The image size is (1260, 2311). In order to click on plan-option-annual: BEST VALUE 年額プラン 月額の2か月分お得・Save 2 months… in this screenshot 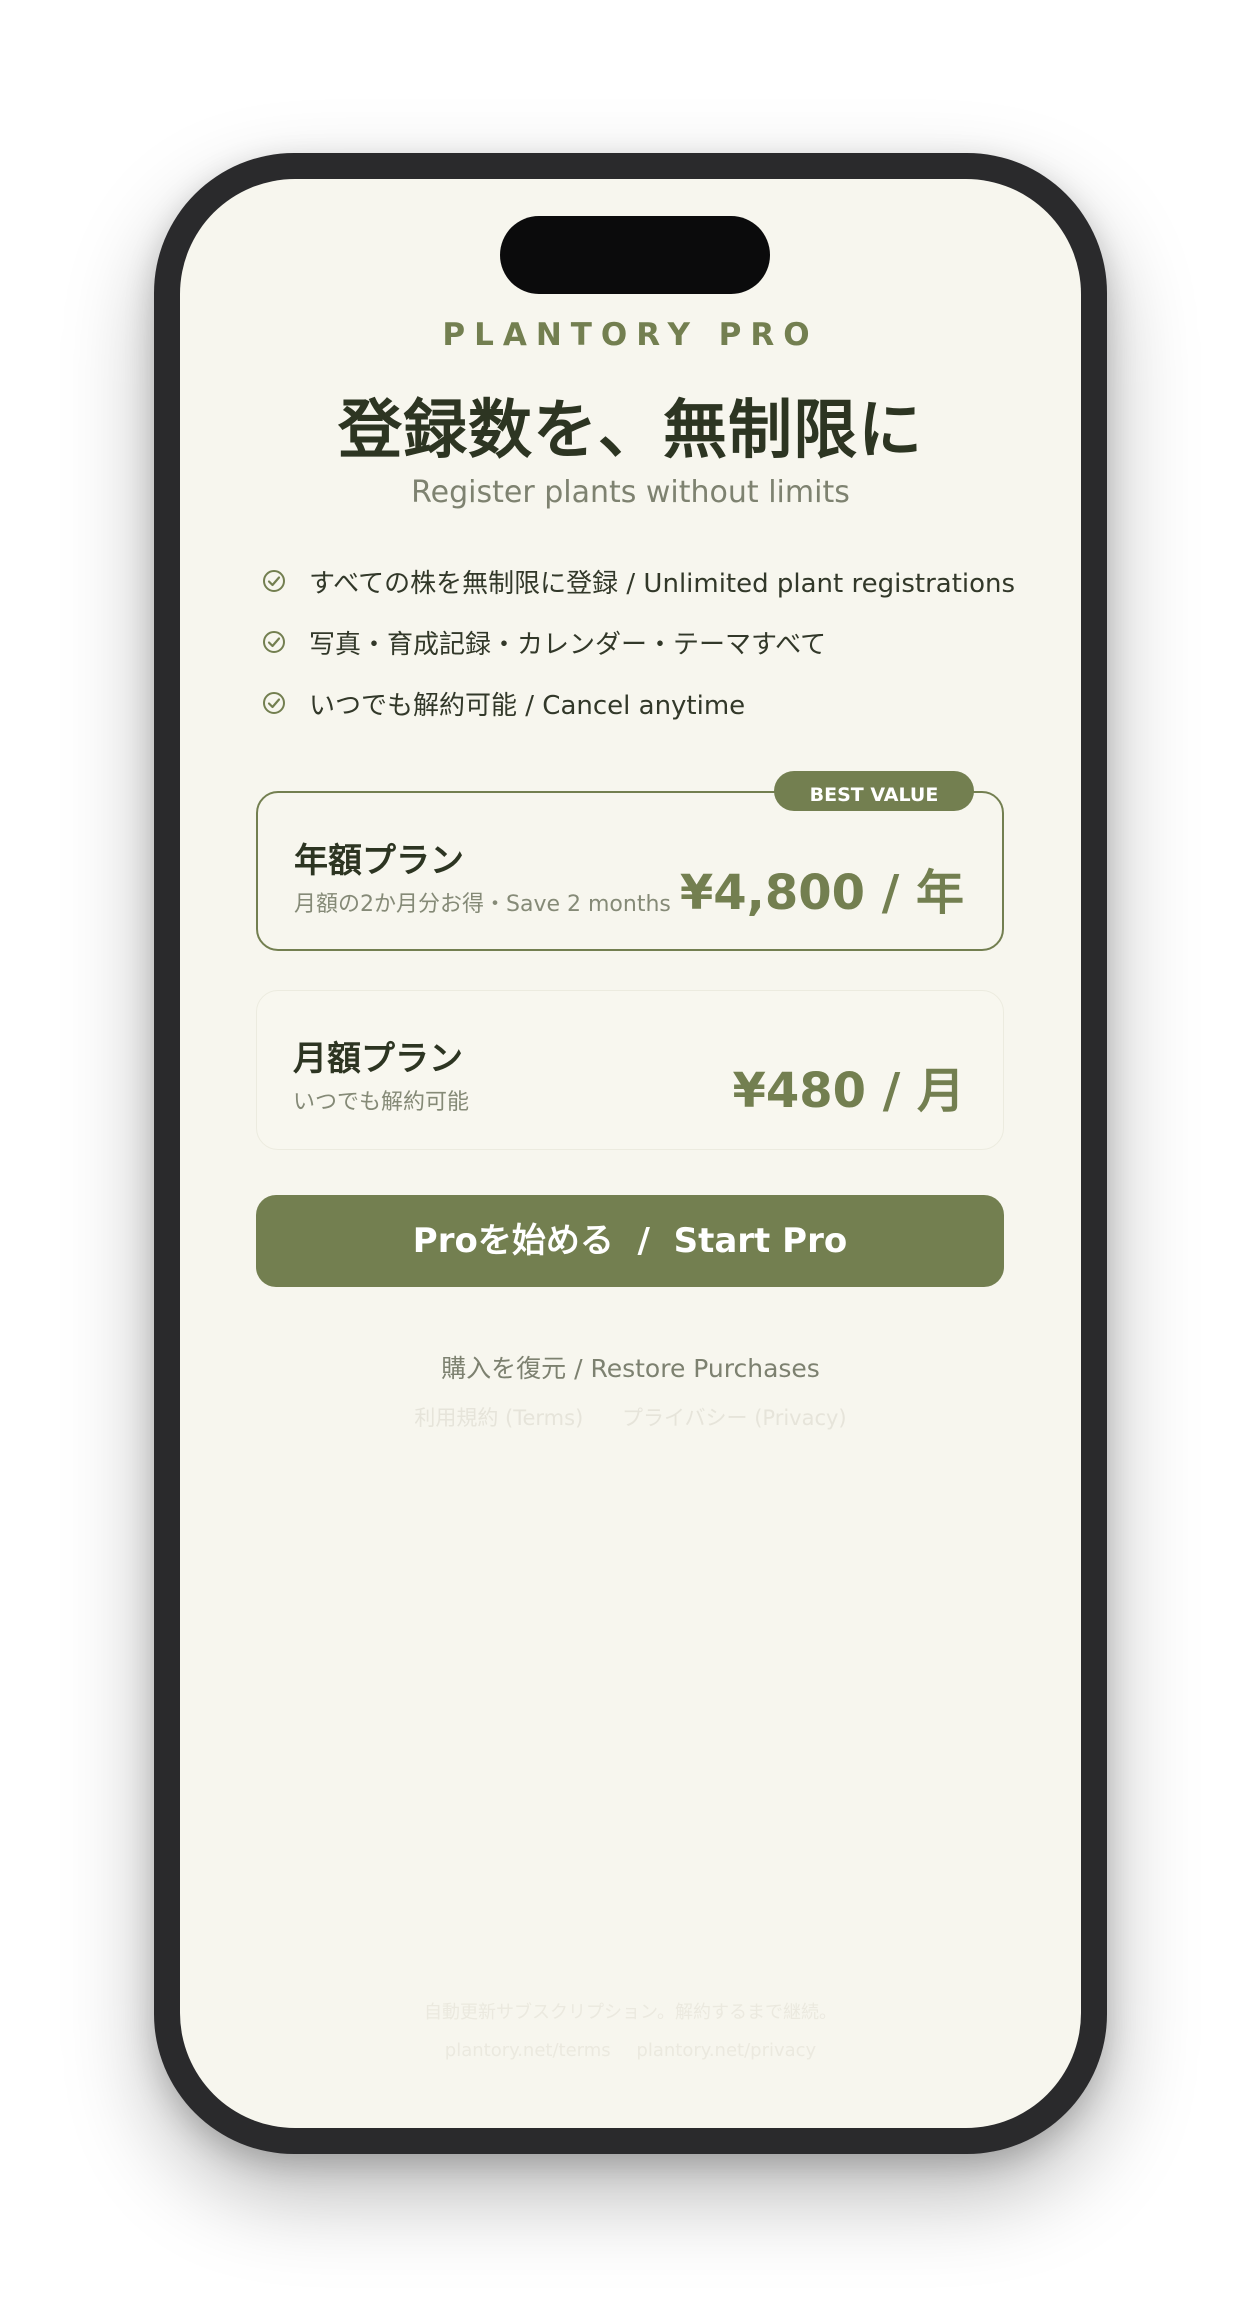, I will do `click(630, 861)`.